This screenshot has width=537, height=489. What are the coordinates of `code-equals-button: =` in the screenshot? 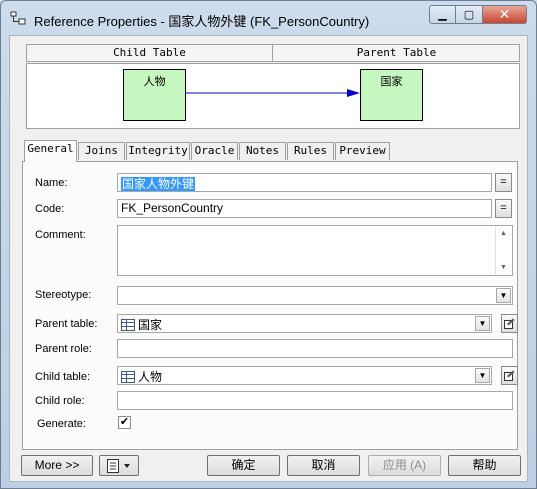 It's located at (503, 208).